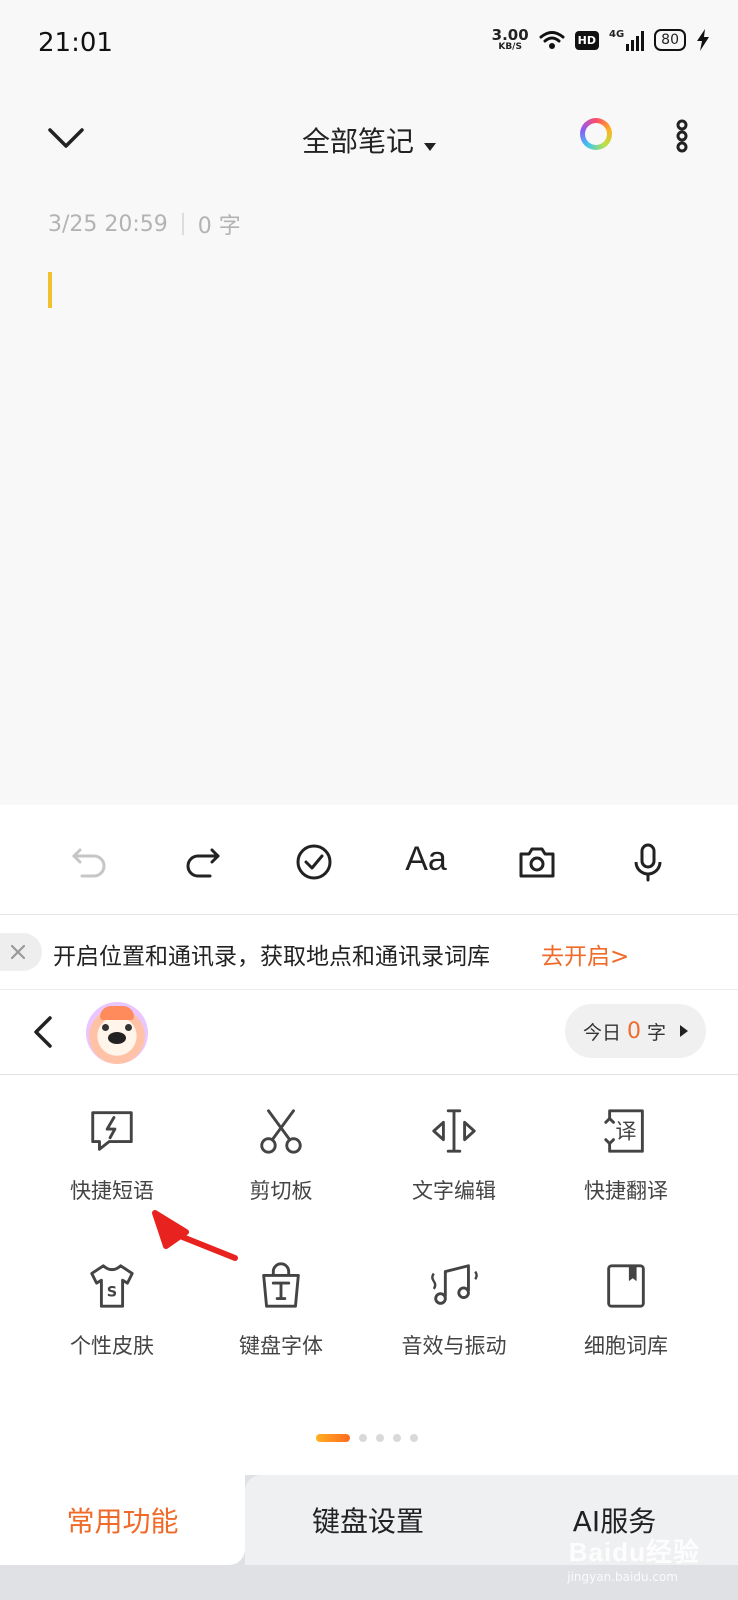 This screenshot has width=738, height=1600. I want to click on dropdown-caret-icon, so click(430, 146).